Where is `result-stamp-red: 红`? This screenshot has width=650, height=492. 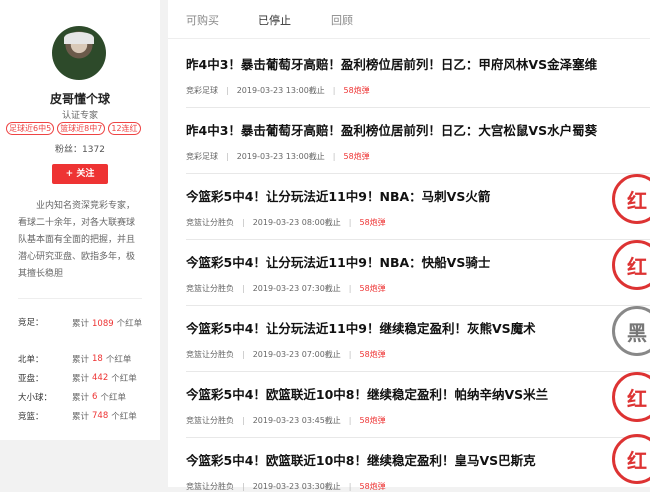 result-stamp-red: 红 is located at coordinates (631, 459).